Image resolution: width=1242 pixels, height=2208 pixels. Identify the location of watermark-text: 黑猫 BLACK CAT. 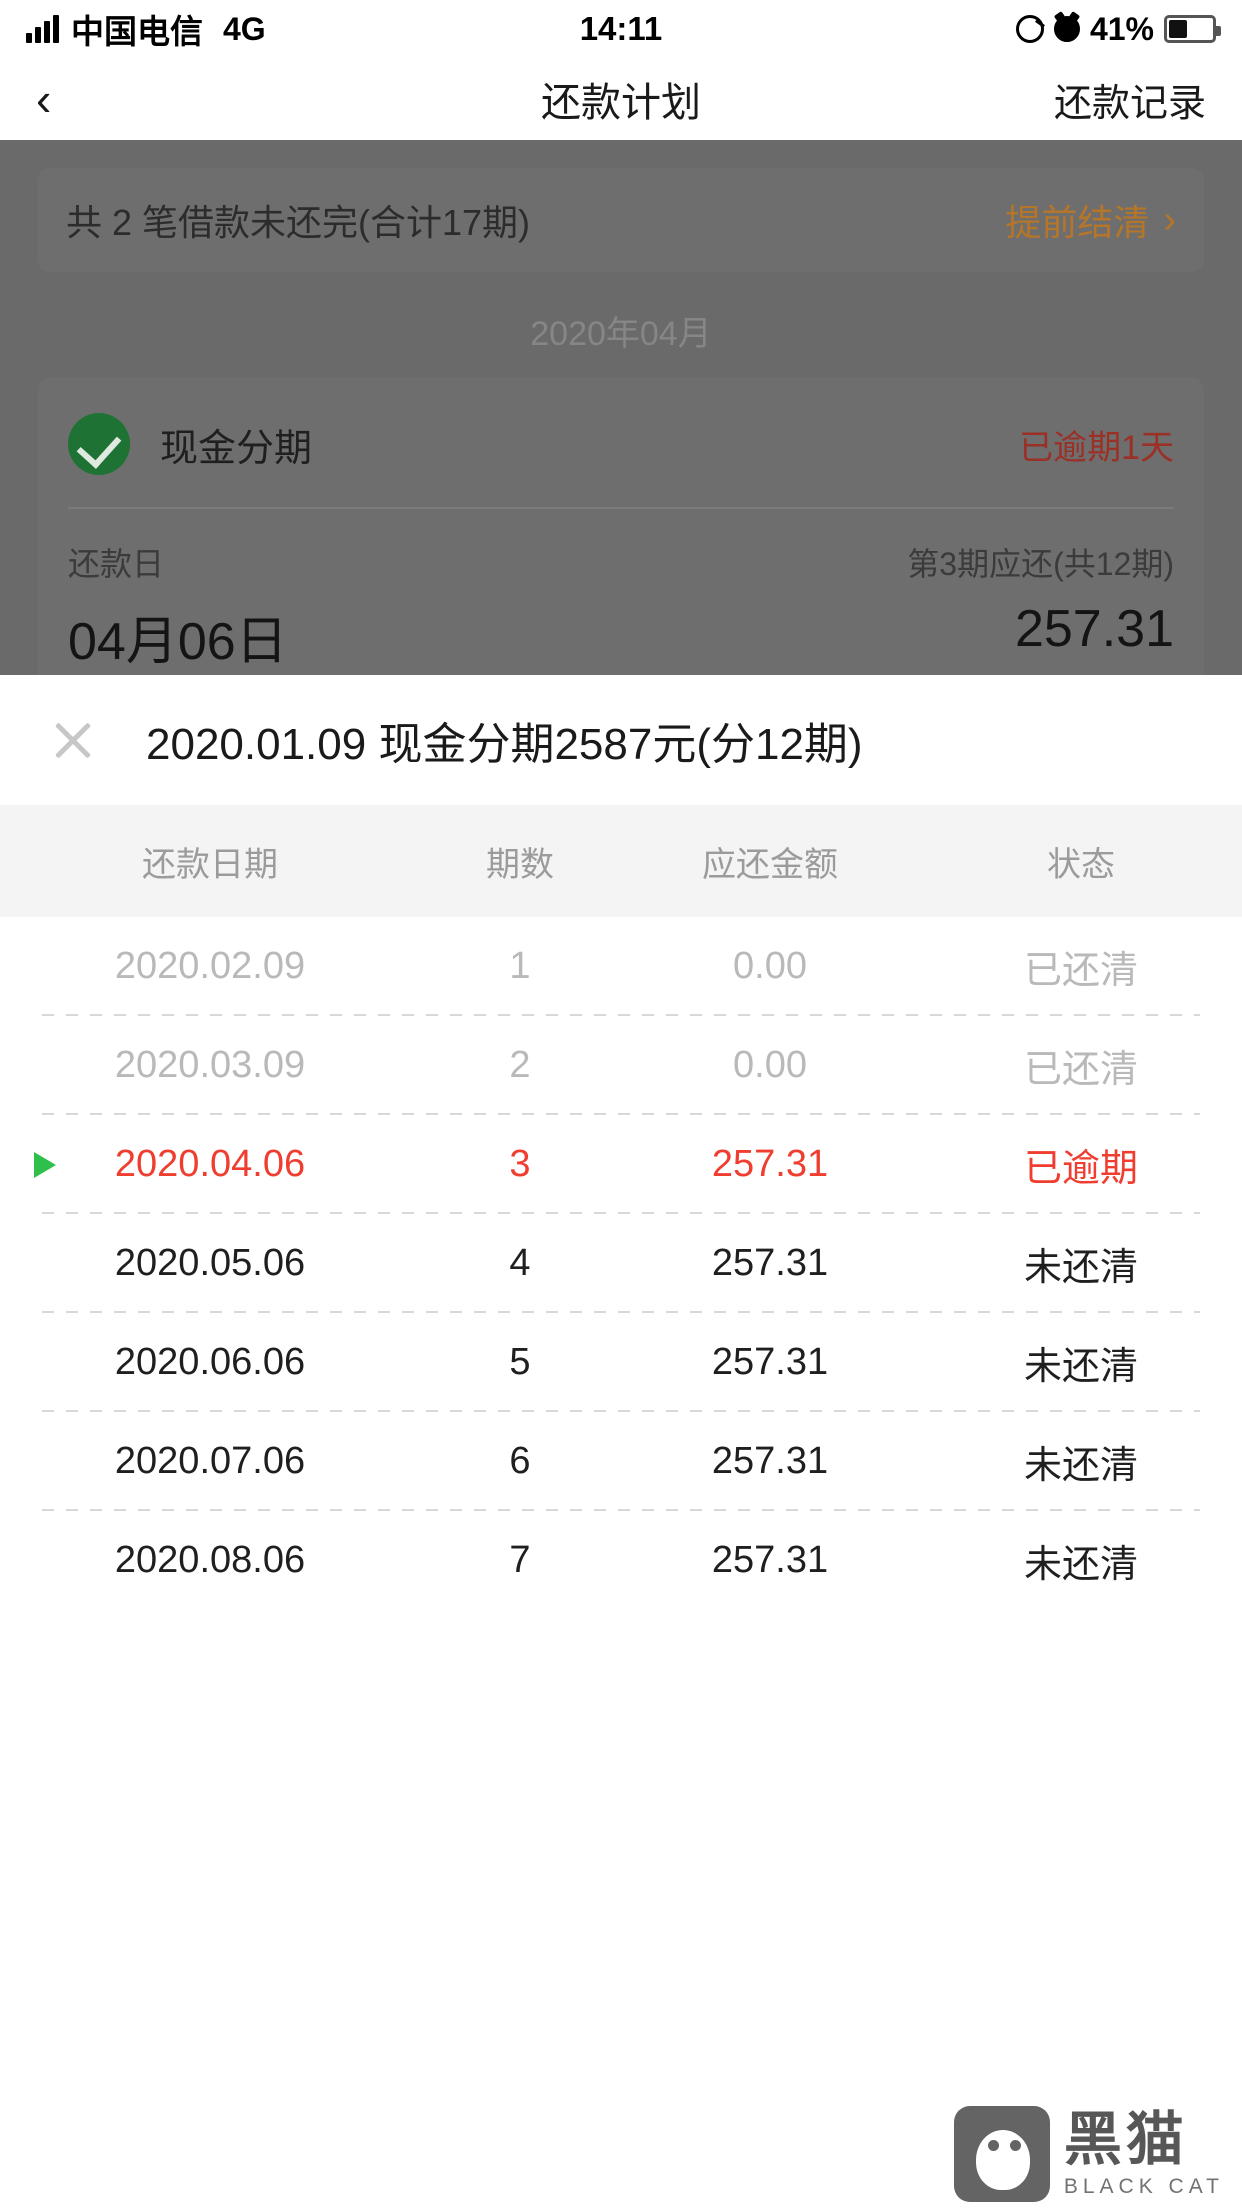
(1143, 2152).